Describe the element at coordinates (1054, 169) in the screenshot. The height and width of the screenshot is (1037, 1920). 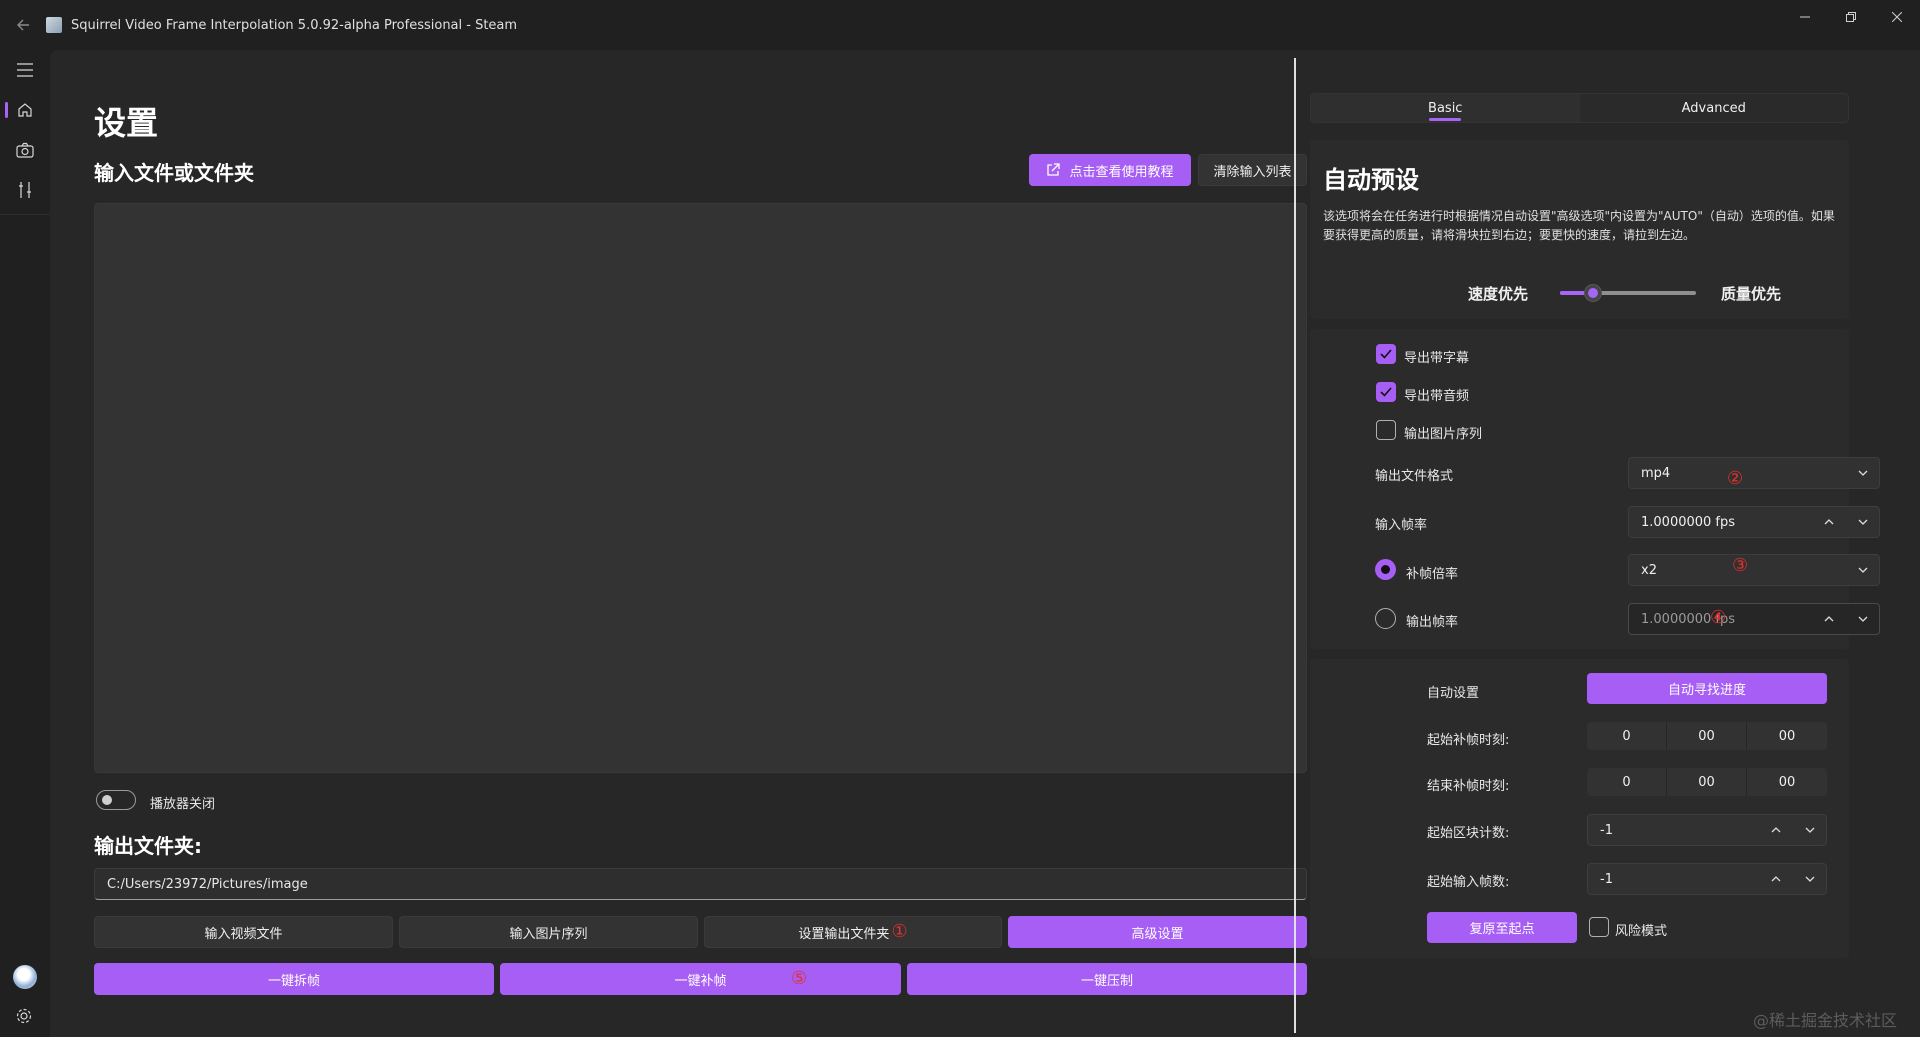
I see `external-link-icon` at that location.